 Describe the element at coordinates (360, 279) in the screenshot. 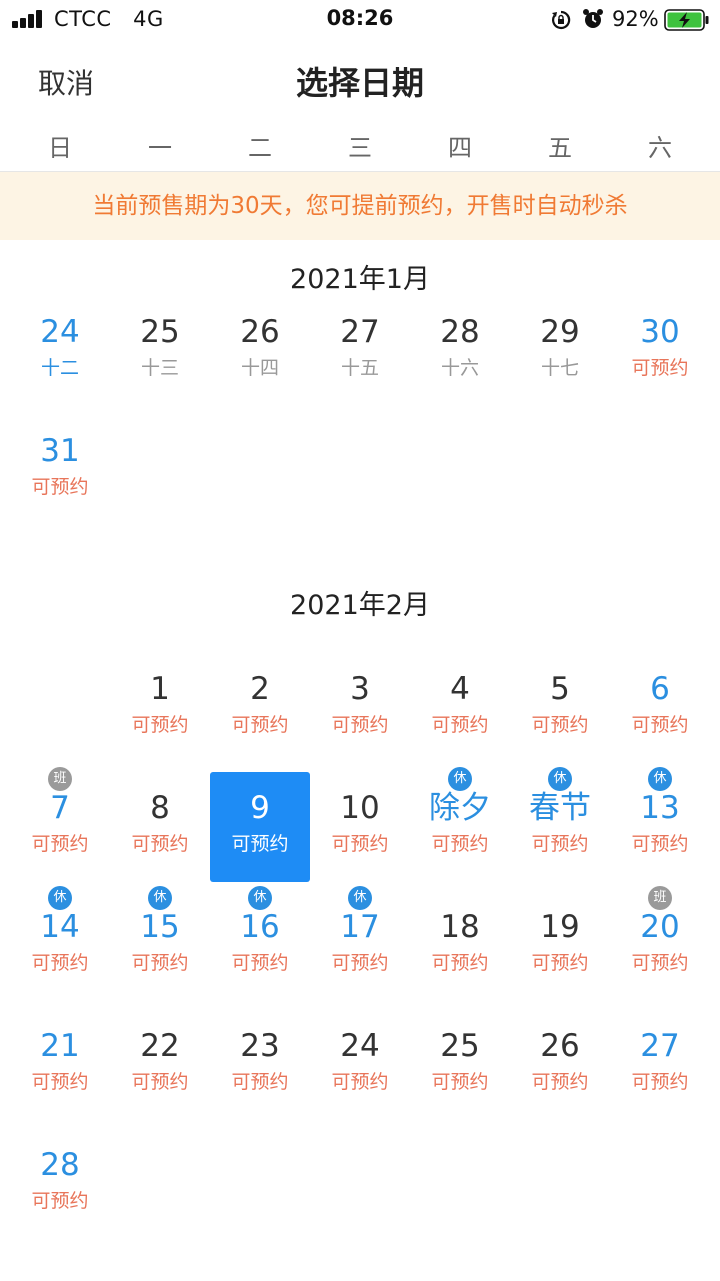

I see `month-title-jan: 2021年1月` at that location.